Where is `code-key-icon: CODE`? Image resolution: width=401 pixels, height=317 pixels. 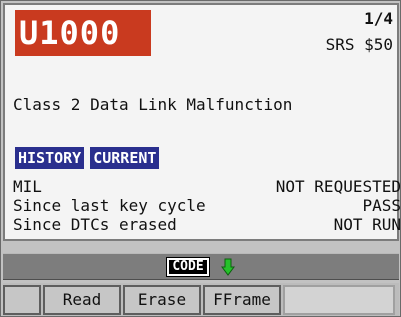
code-key-icon: CODE is located at coordinates (188, 266).